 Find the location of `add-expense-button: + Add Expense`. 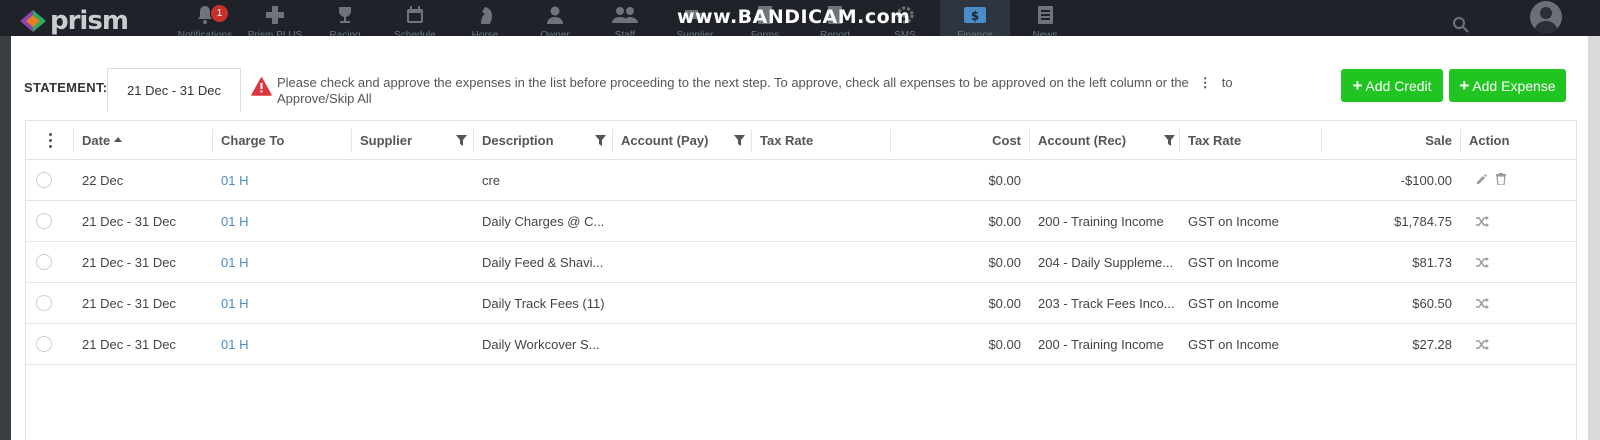

add-expense-button: + Add Expense is located at coordinates (1507, 85).